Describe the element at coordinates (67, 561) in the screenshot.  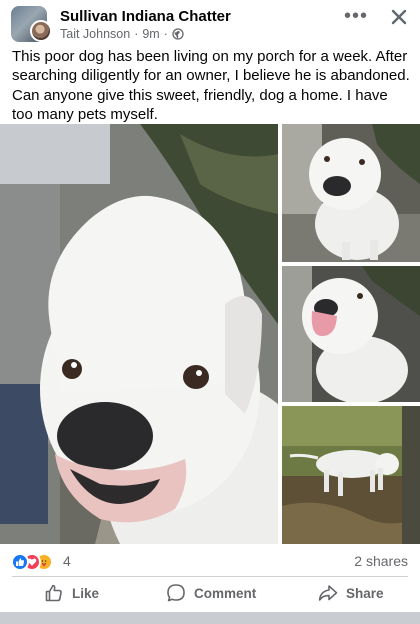
I see `reaction-count: 4` at that location.